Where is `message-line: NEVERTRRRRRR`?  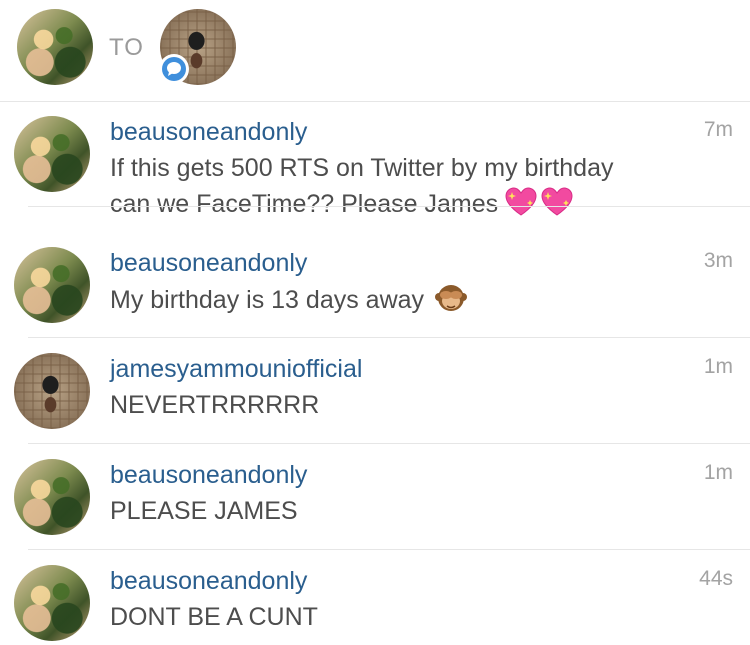
message-line: NEVERTRRRRRR is located at coordinates (215, 405).